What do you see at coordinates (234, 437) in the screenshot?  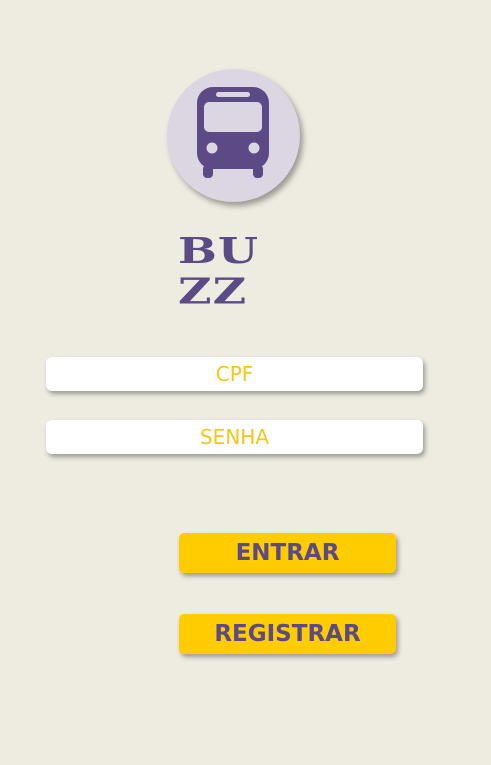 I see `senha-input` at bounding box center [234, 437].